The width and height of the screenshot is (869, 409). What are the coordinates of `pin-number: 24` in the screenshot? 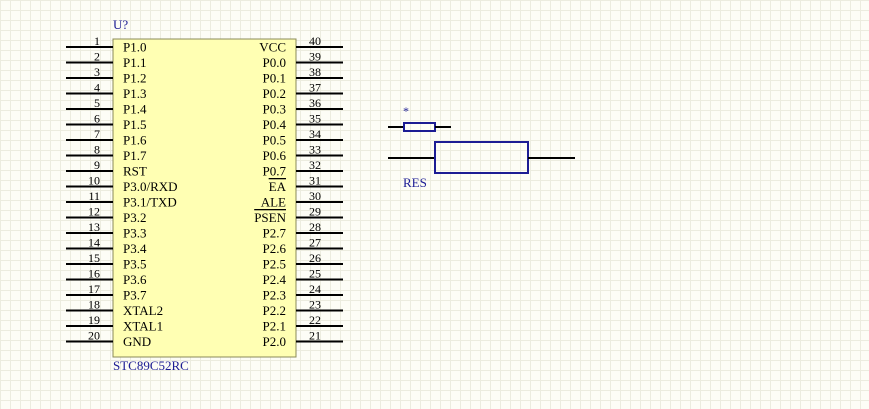 It's located at (315, 289).